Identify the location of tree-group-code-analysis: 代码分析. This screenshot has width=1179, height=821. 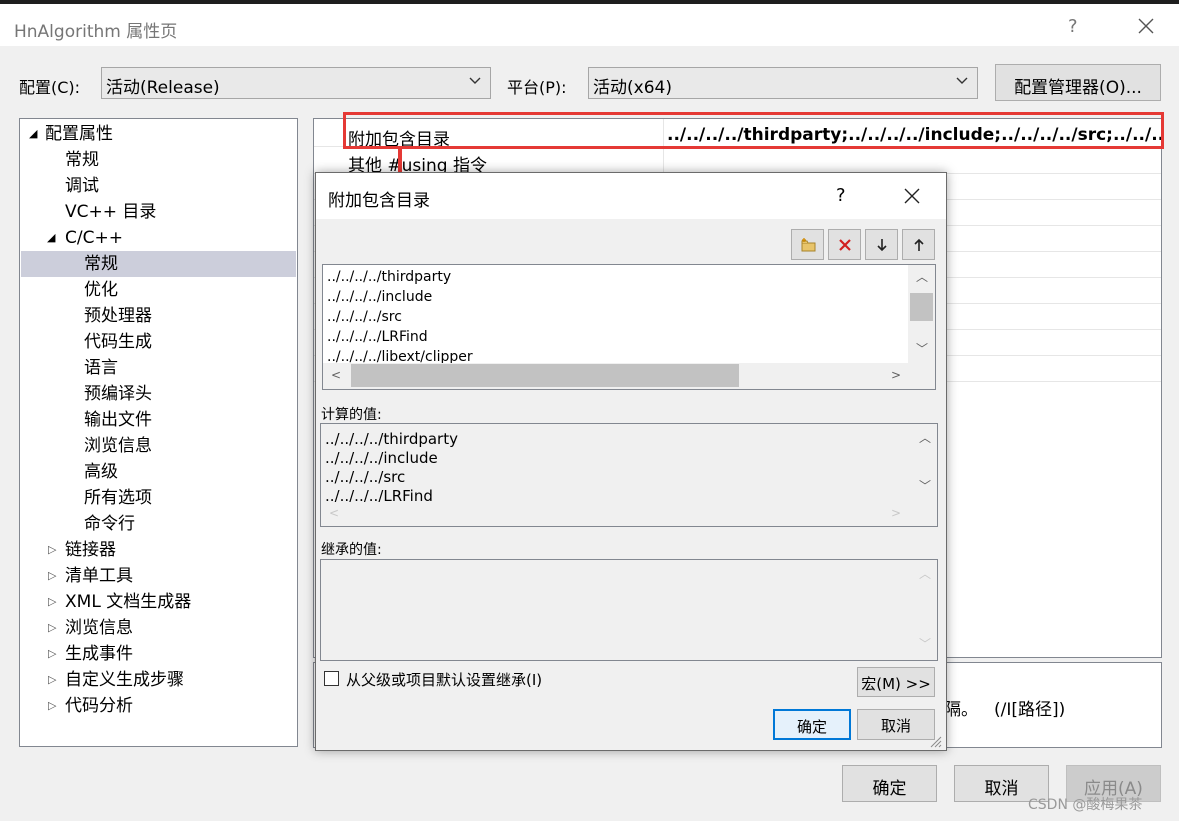
(99, 706).